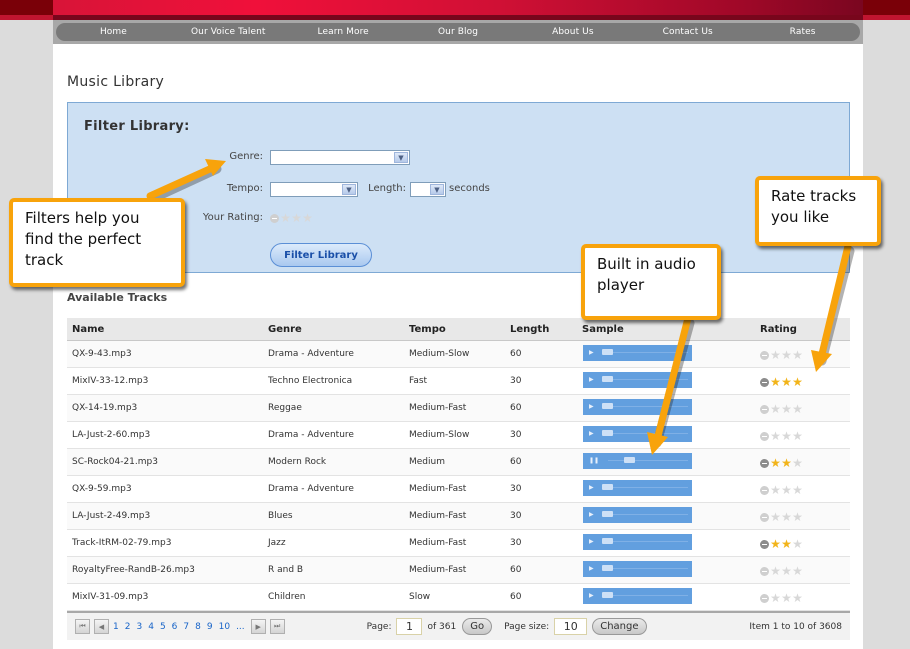 The width and height of the screenshot is (910, 649). What do you see at coordinates (428, 189) in the screenshot?
I see `length-select: ▼` at bounding box center [428, 189].